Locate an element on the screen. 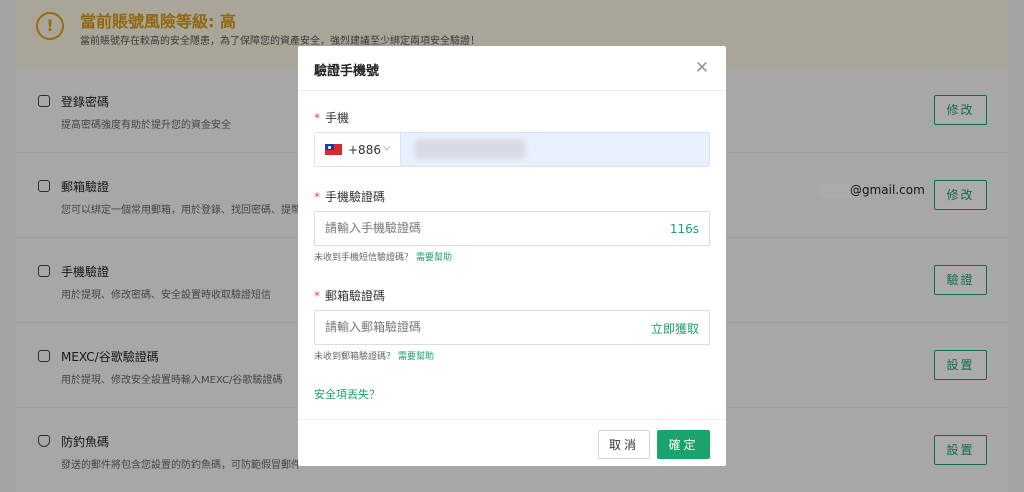 The image size is (1024, 492). country-code: +886 is located at coordinates (364, 150).